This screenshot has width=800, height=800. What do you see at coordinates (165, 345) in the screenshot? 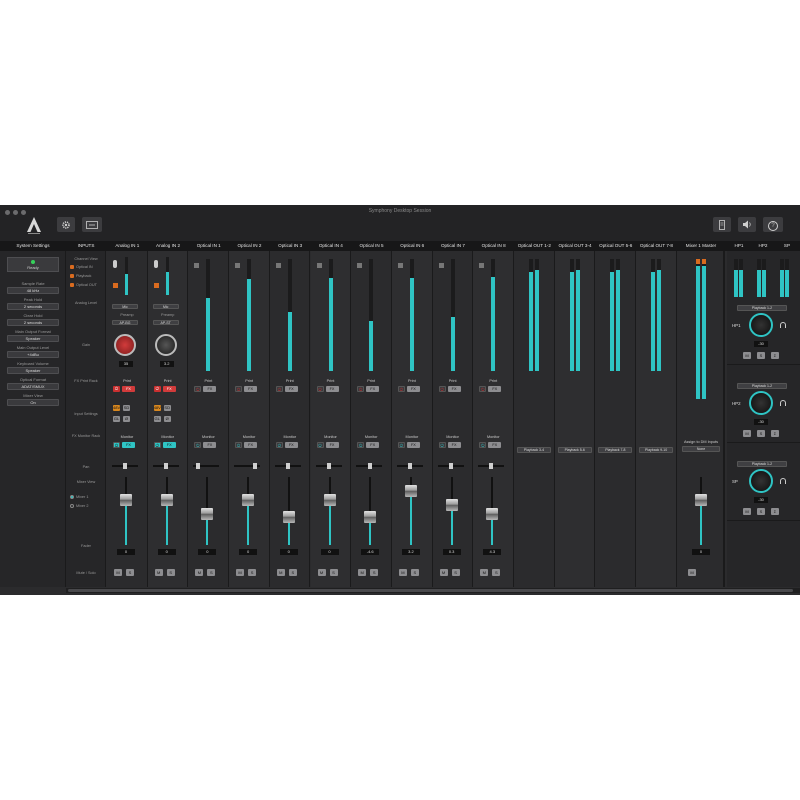
I see `gain-knob` at bounding box center [165, 345].